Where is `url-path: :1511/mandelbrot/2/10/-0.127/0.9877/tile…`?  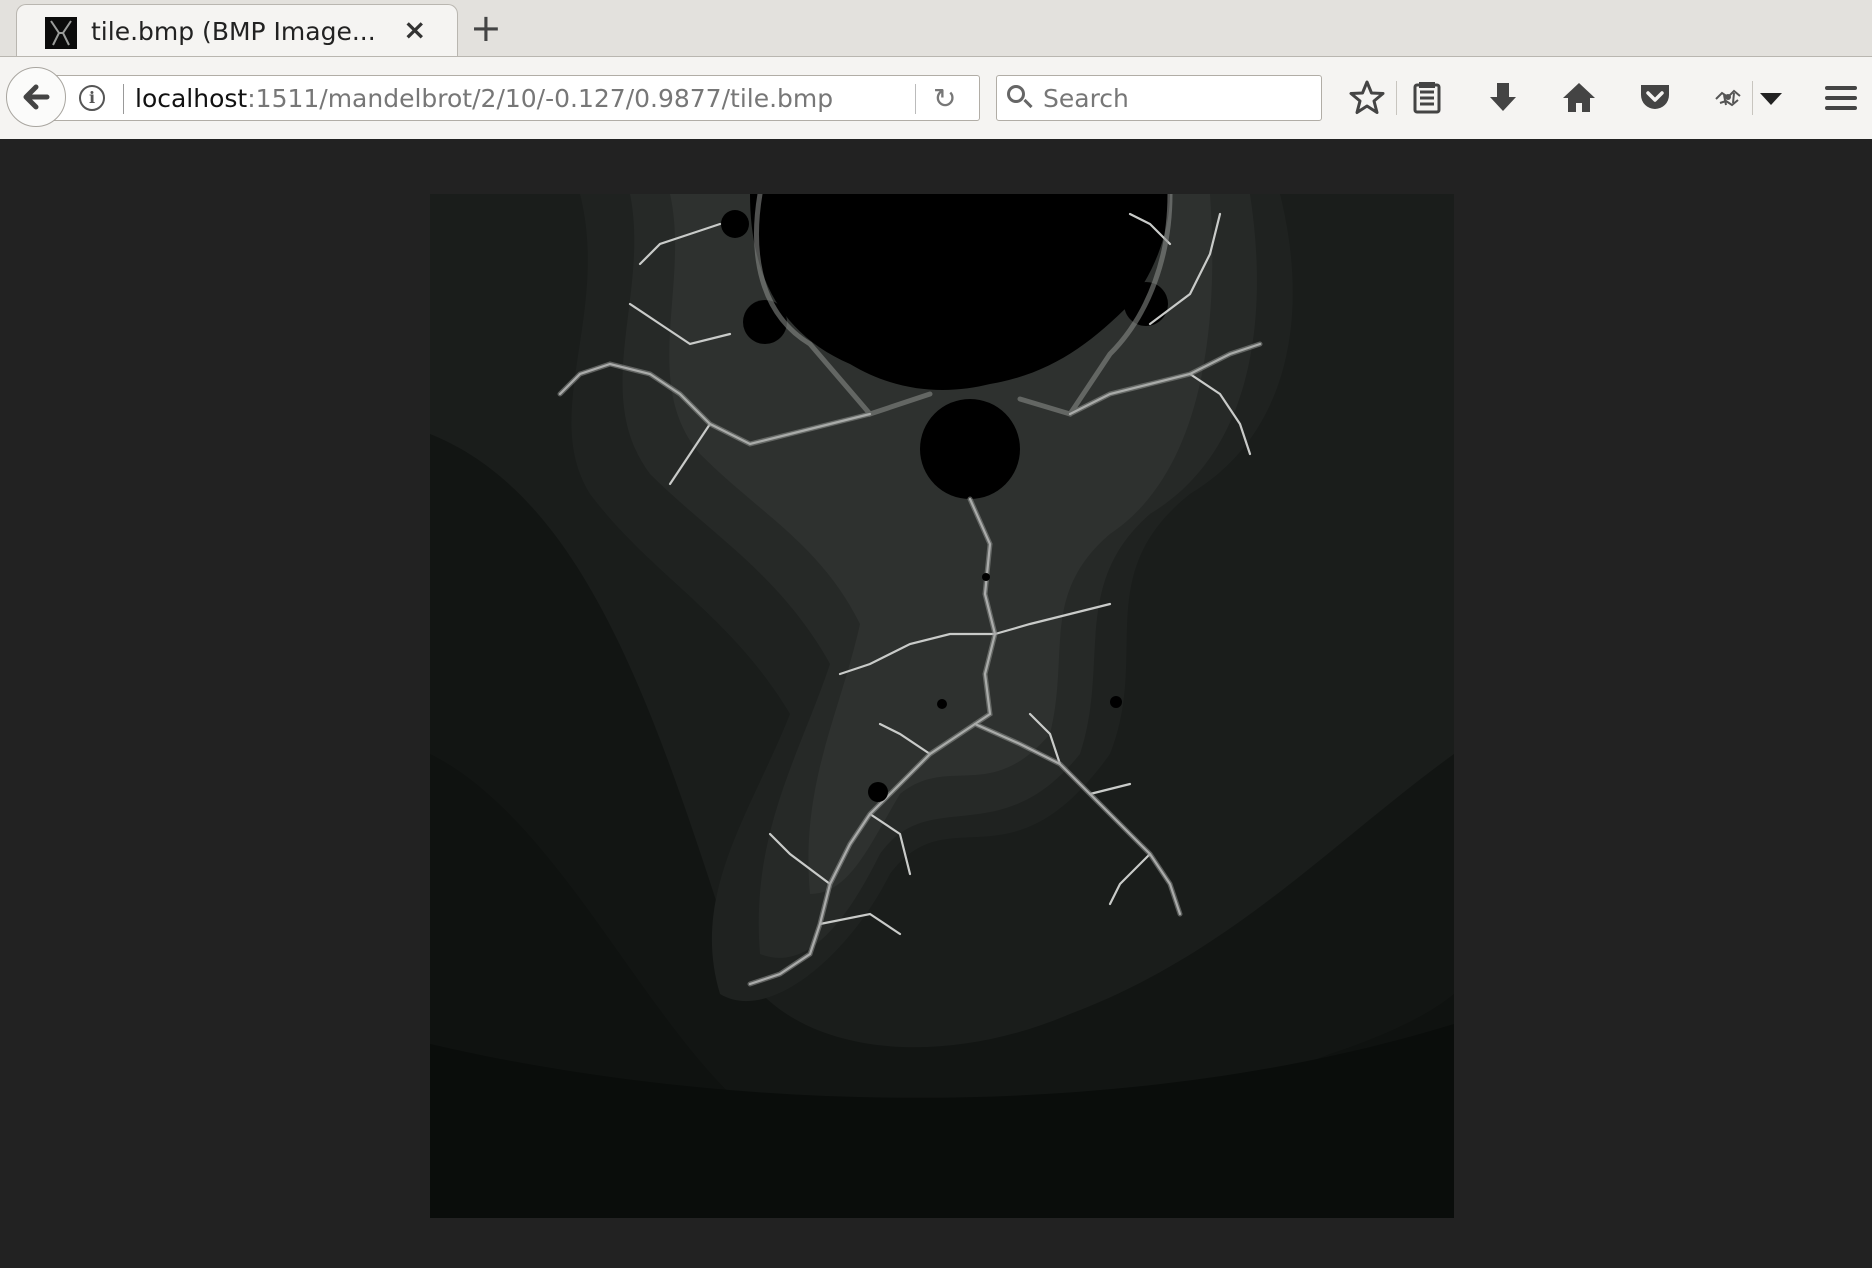 url-path: :1511/mandelbrot/2/10/-0.127/0.9877/tile… is located at coordinates (540, 98).